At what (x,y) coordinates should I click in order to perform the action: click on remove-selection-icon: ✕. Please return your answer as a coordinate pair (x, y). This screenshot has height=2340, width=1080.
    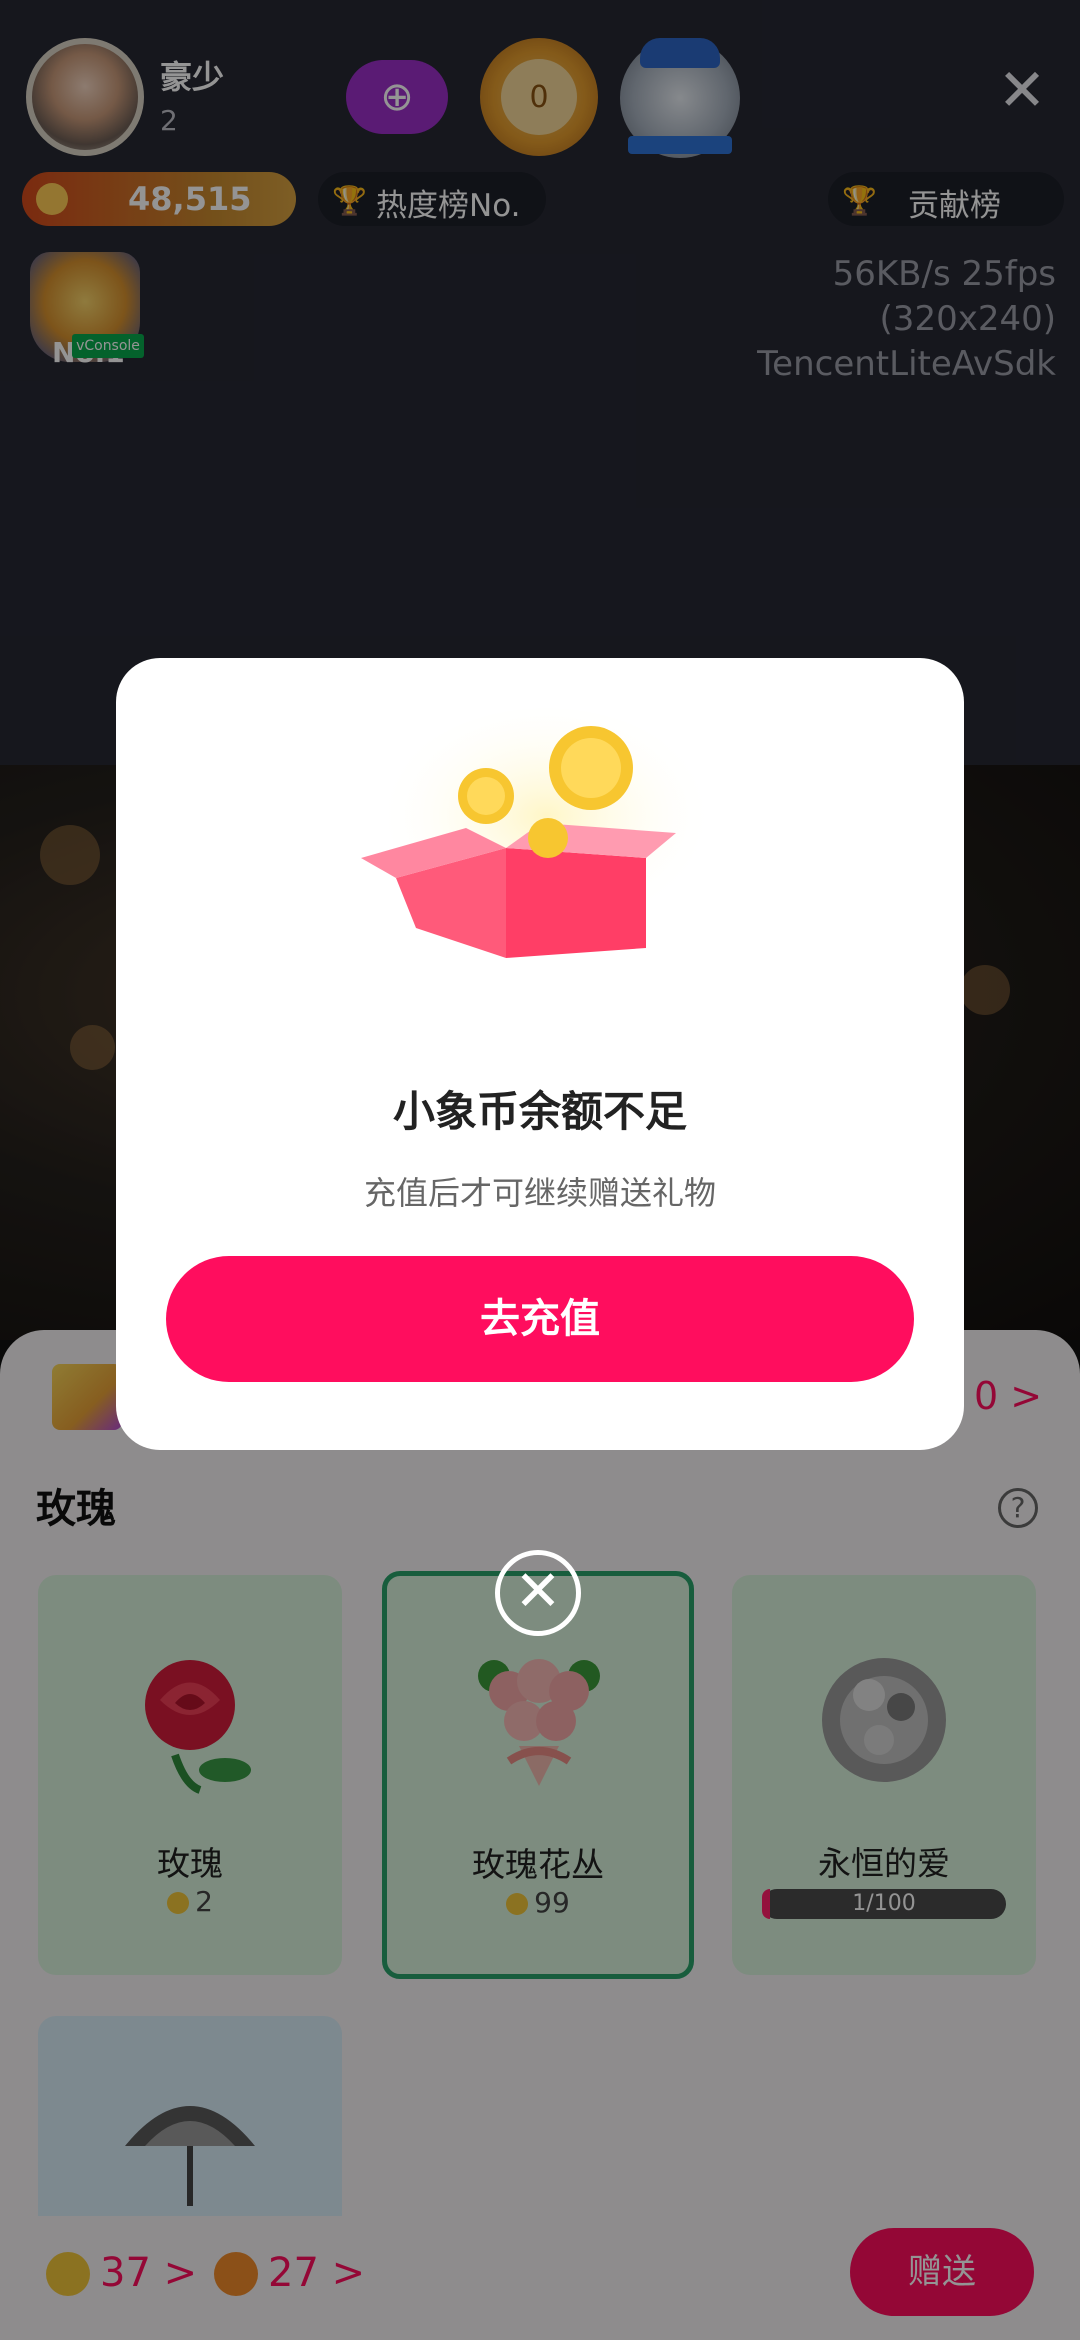
    Looking at the image, I should click on (538, 1593).